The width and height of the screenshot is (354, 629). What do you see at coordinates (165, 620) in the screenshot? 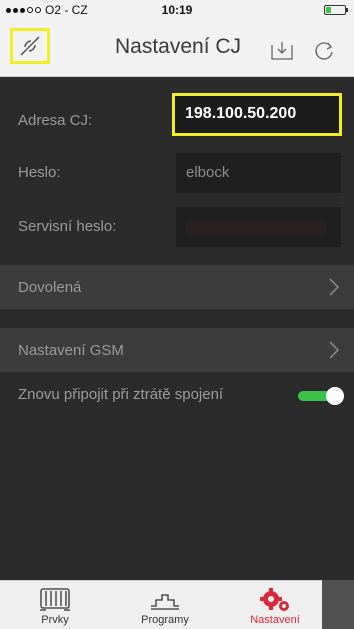
I see `tab-programy-label: Programy` at bounding box center [165, 620].